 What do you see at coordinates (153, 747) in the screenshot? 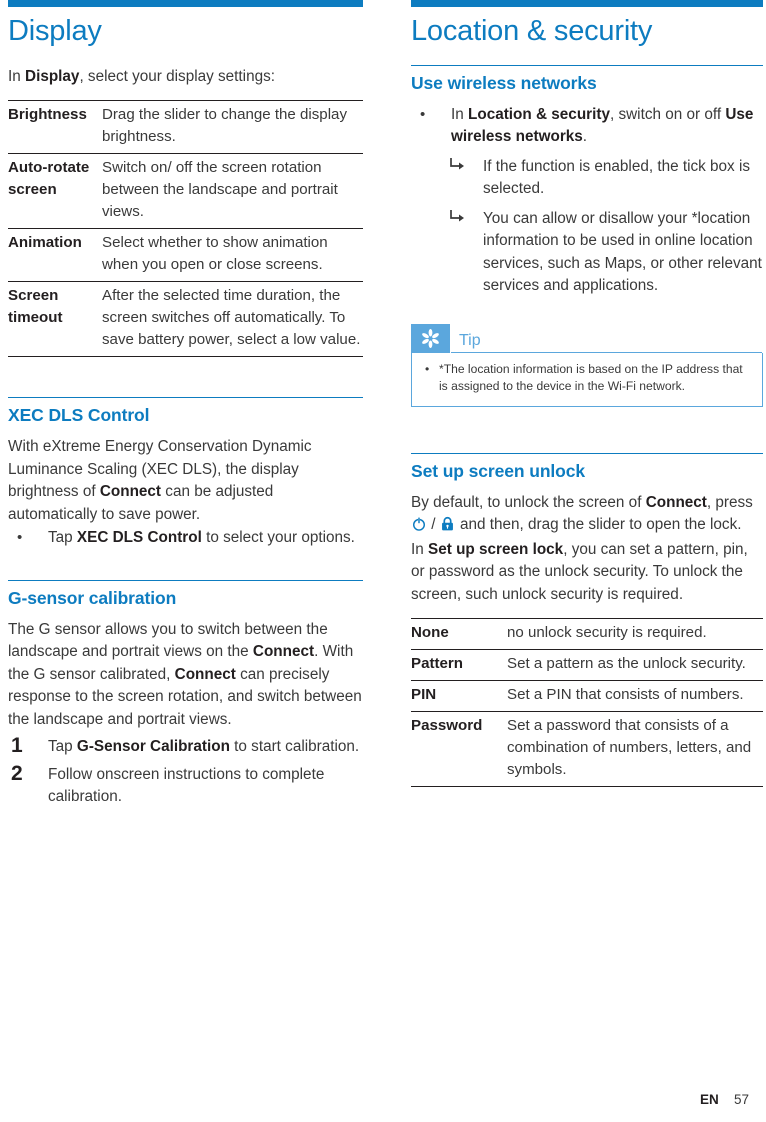
I see `step-bold: G-Sensor Calibration` at bounding box center [153, 747].